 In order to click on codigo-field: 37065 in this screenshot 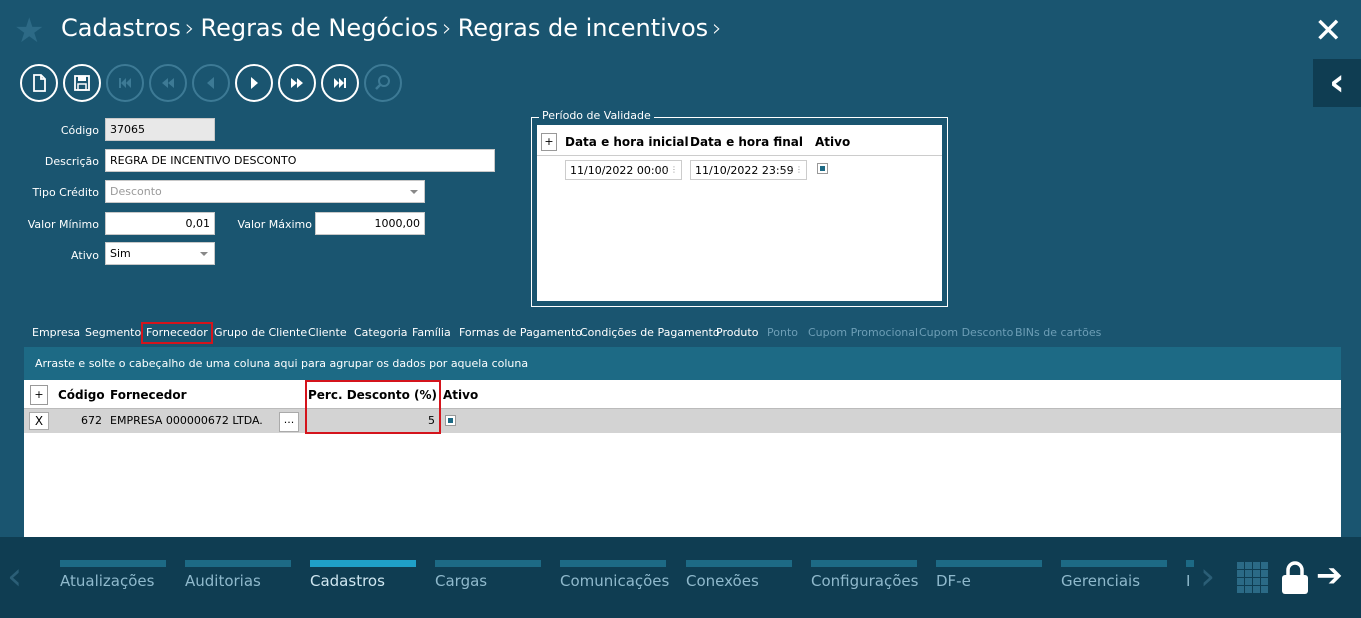, I will do `click(160, 129)`.